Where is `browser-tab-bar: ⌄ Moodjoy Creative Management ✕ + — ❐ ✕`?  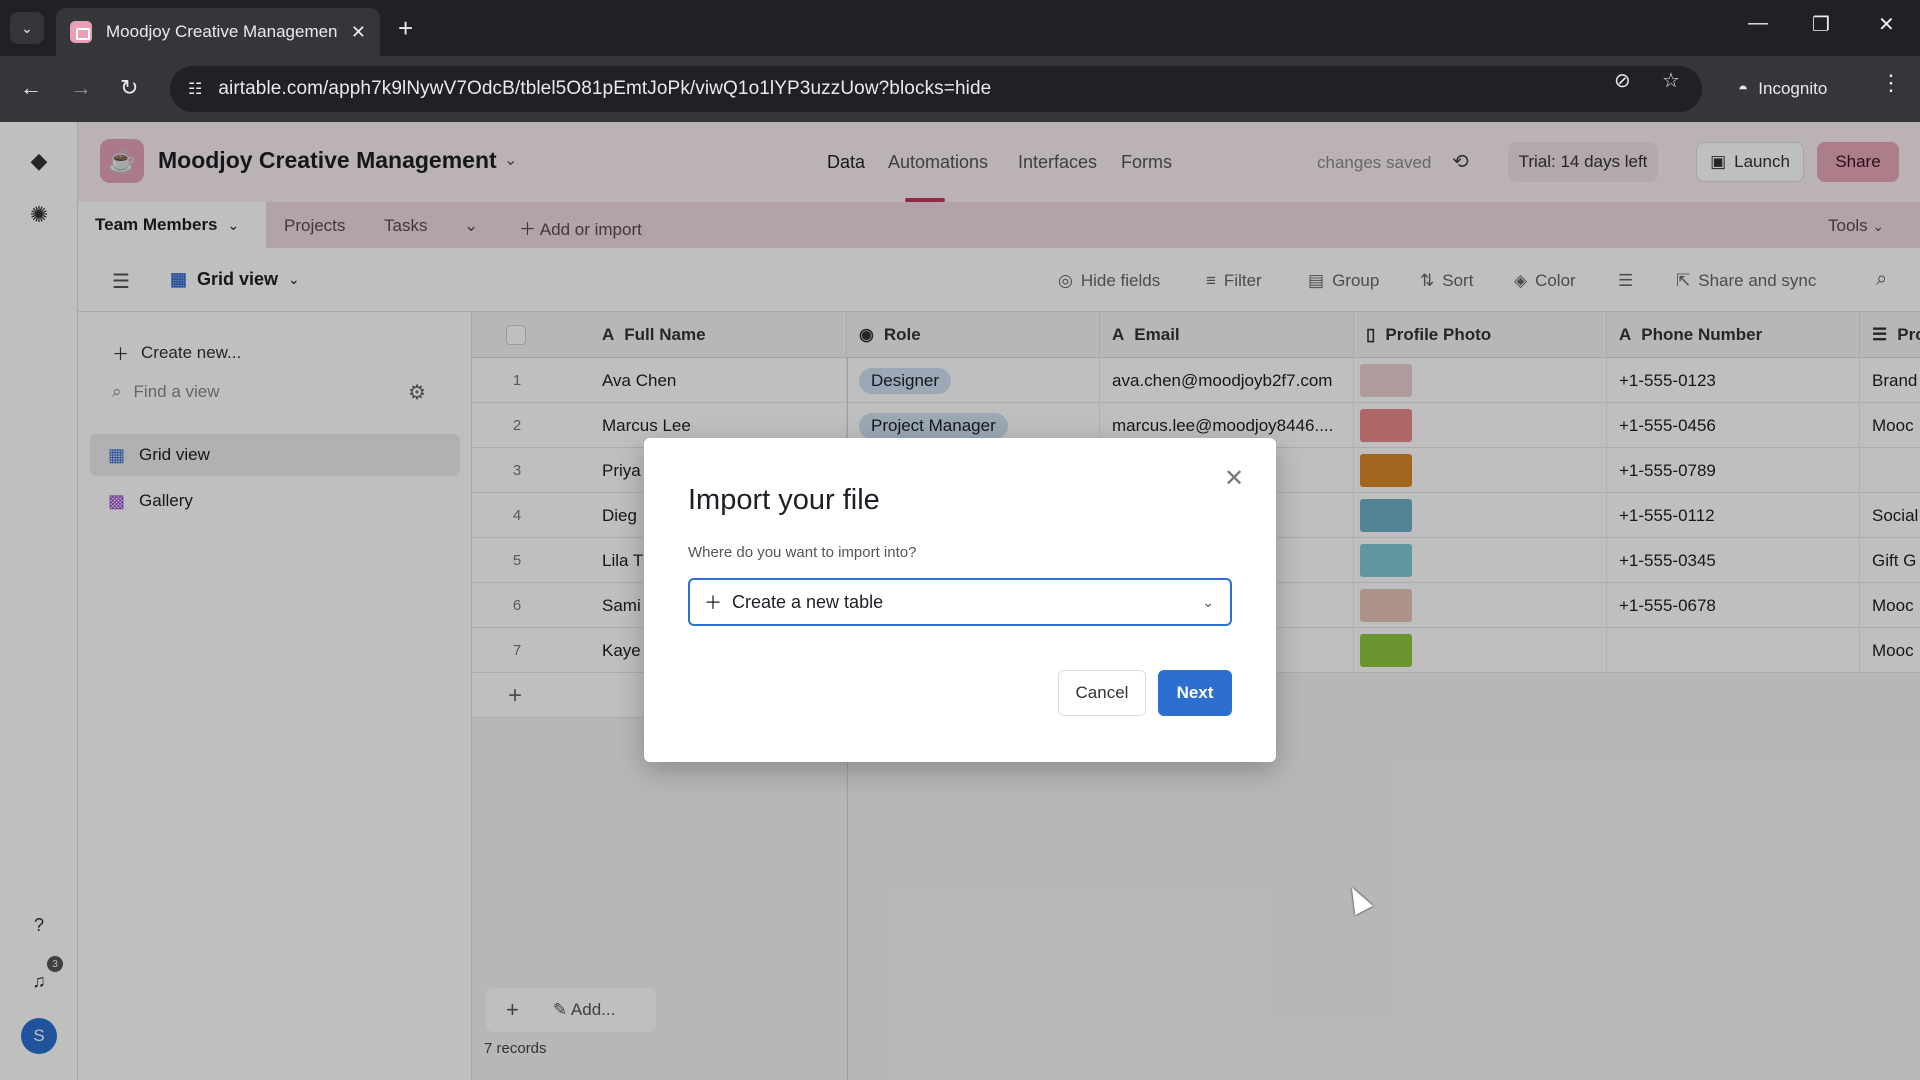
browser-tab-bar: ⌄ Moodjoy Creative Management ✕ + — ❐ ✕ is located at coordinates (960, 28).